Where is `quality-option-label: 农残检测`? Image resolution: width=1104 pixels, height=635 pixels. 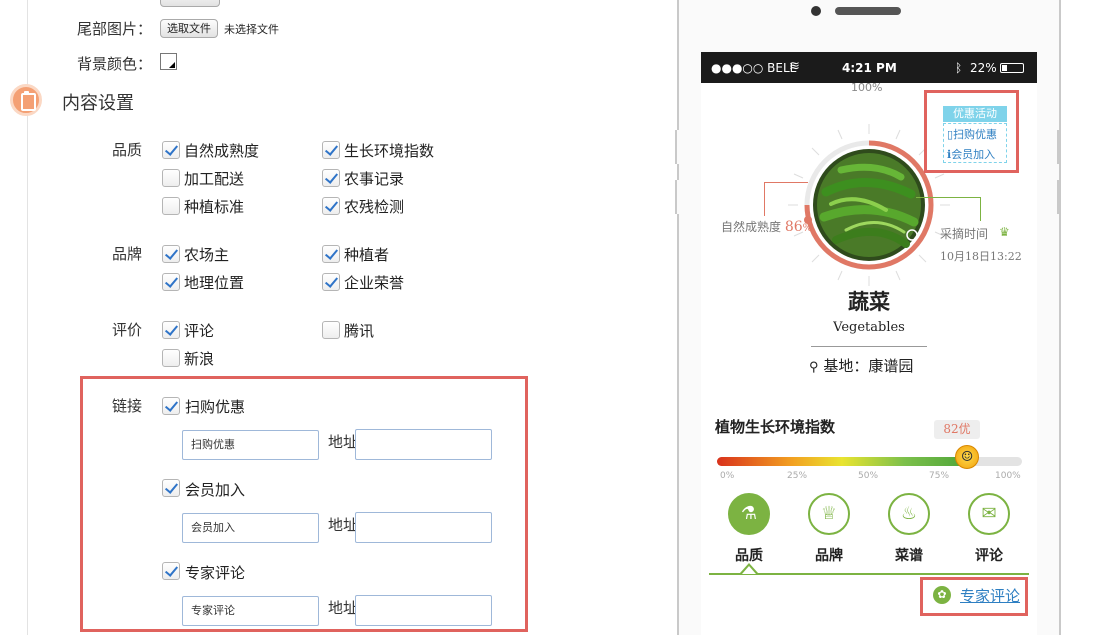 quality-option-label: 农残检测 is located at coordinates (374, 207).